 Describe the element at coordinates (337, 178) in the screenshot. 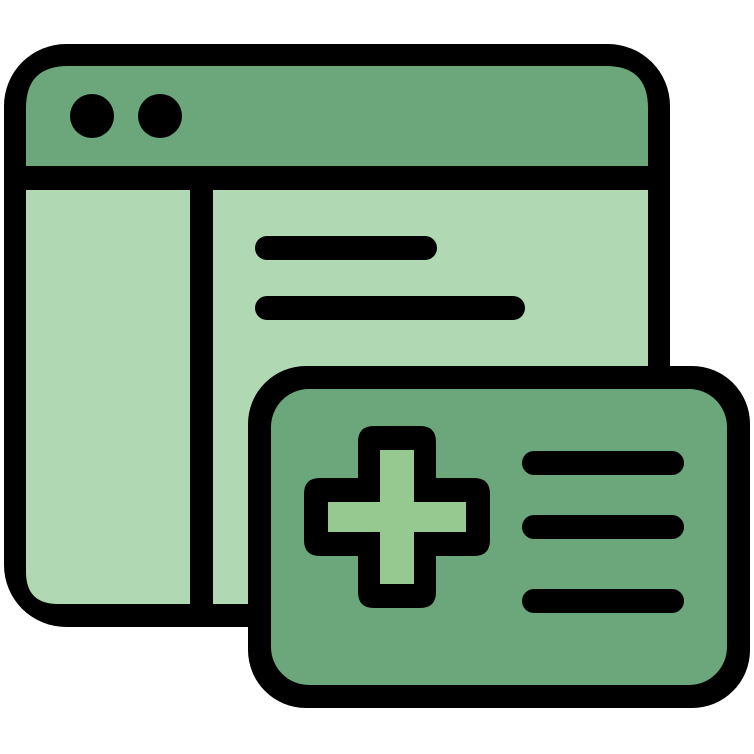

I see `titlebar-divider` at that location.